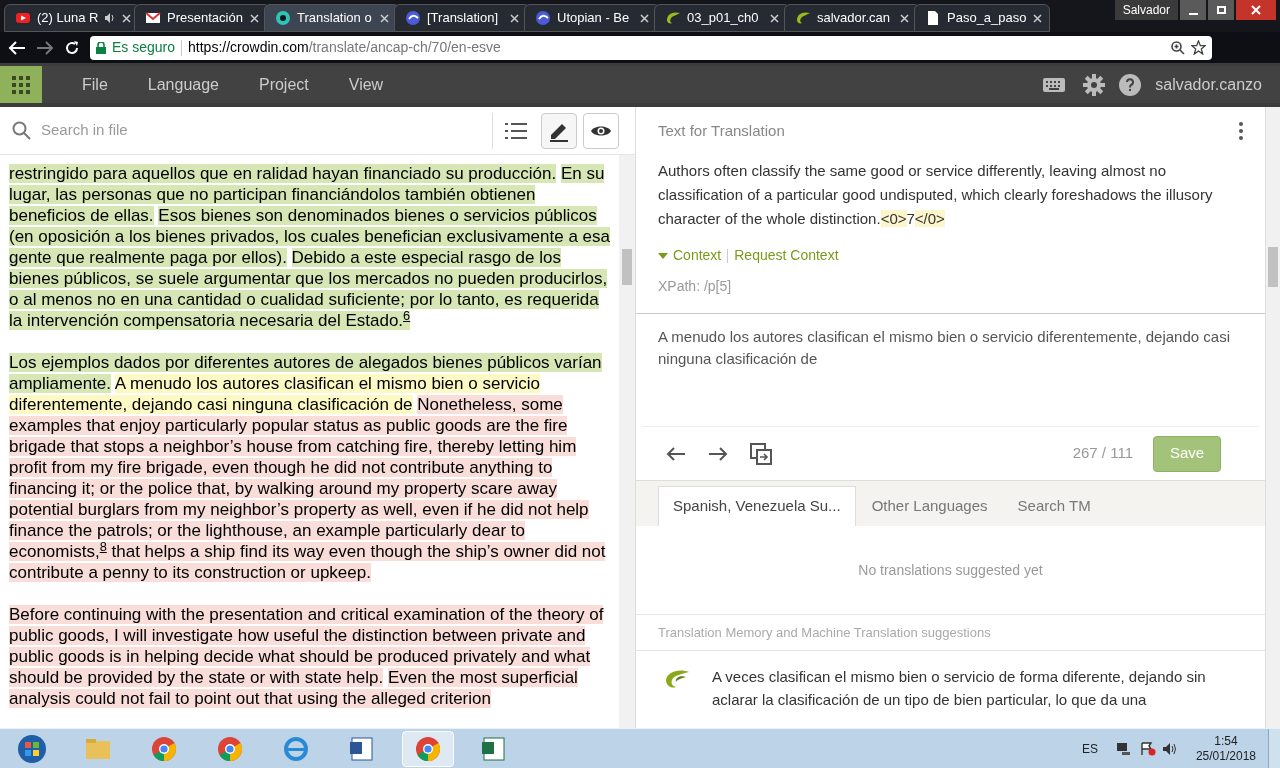 The image size is (1280, 768). Describe the element at coordinates (1208, 84) in the screenshot. I see `user-name: salvador.canzo` at that location.